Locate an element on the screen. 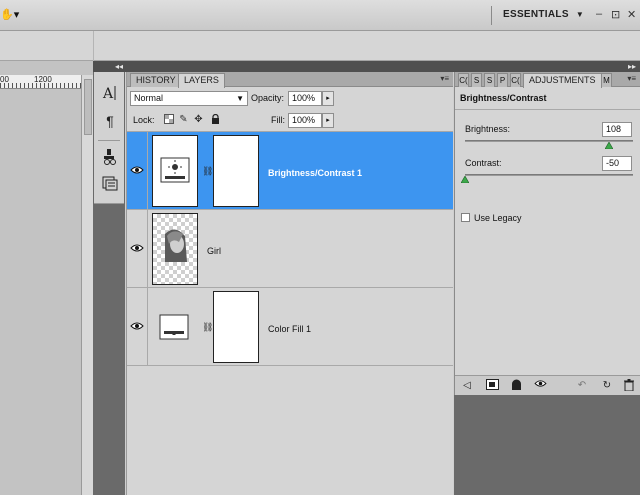 This screenshot has height=495, width=640. opacity-field: 100% is located at coordinates (305, 98).